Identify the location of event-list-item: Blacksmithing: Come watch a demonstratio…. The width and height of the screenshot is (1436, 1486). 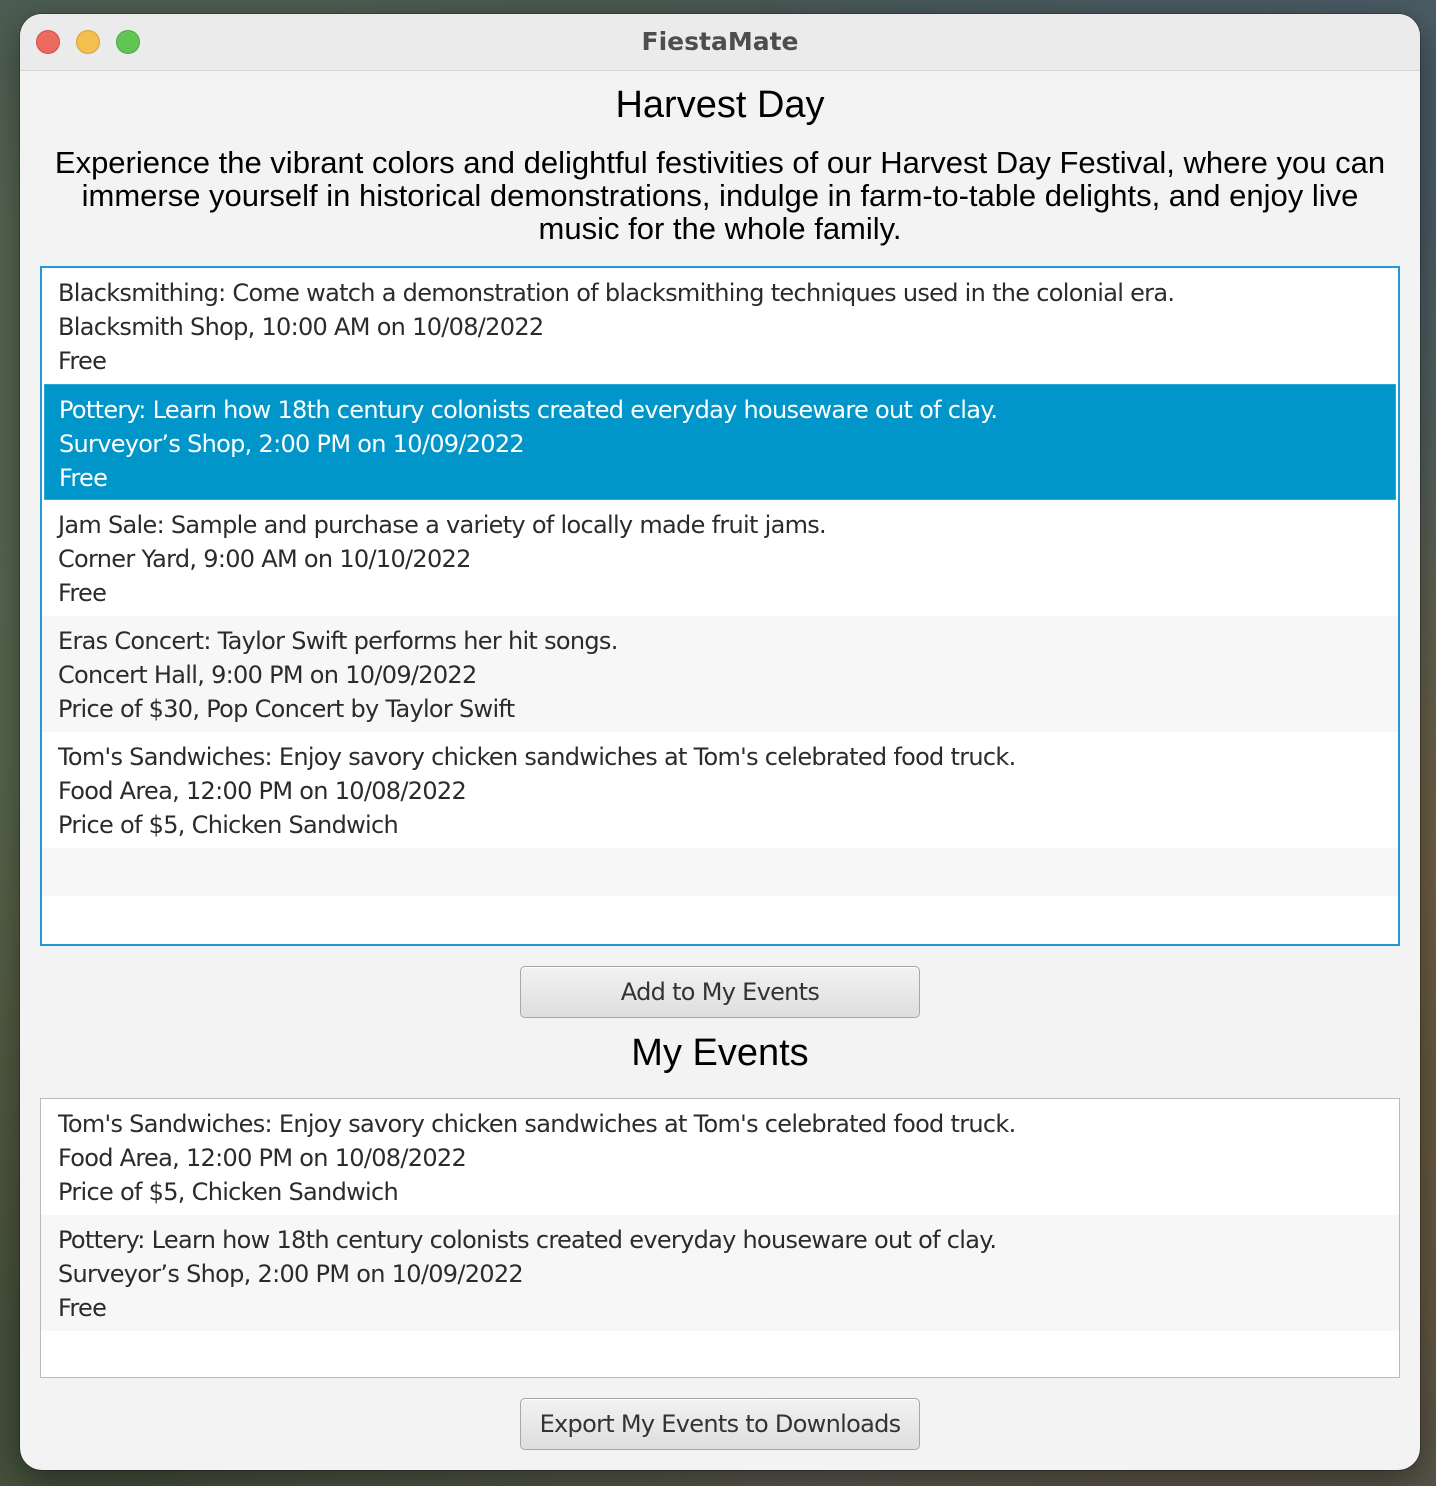
(720, 326).